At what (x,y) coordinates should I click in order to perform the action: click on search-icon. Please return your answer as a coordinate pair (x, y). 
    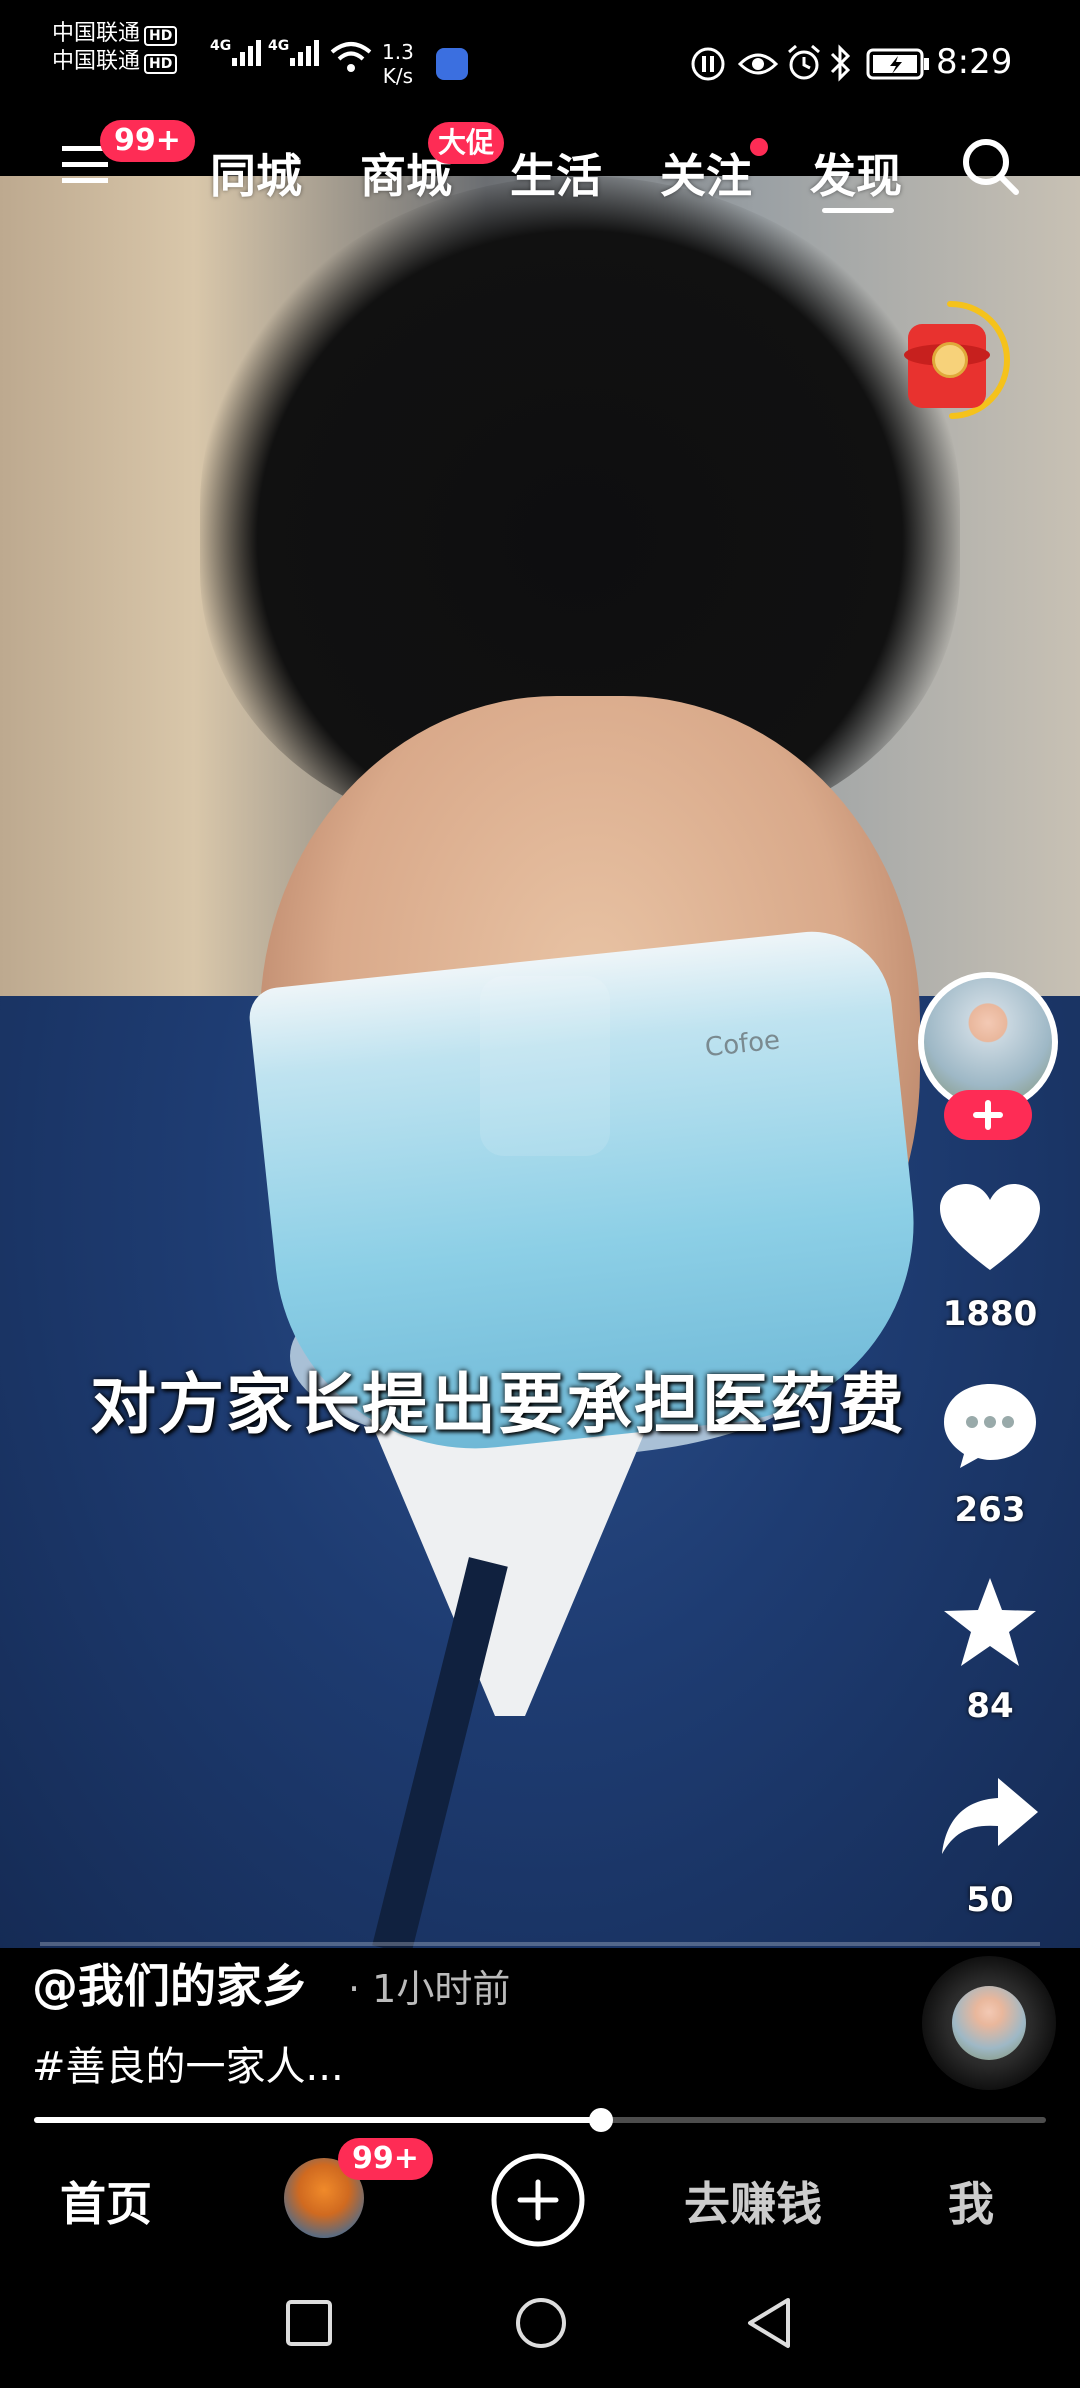
    Looking at the image, I should click on (990, 166).